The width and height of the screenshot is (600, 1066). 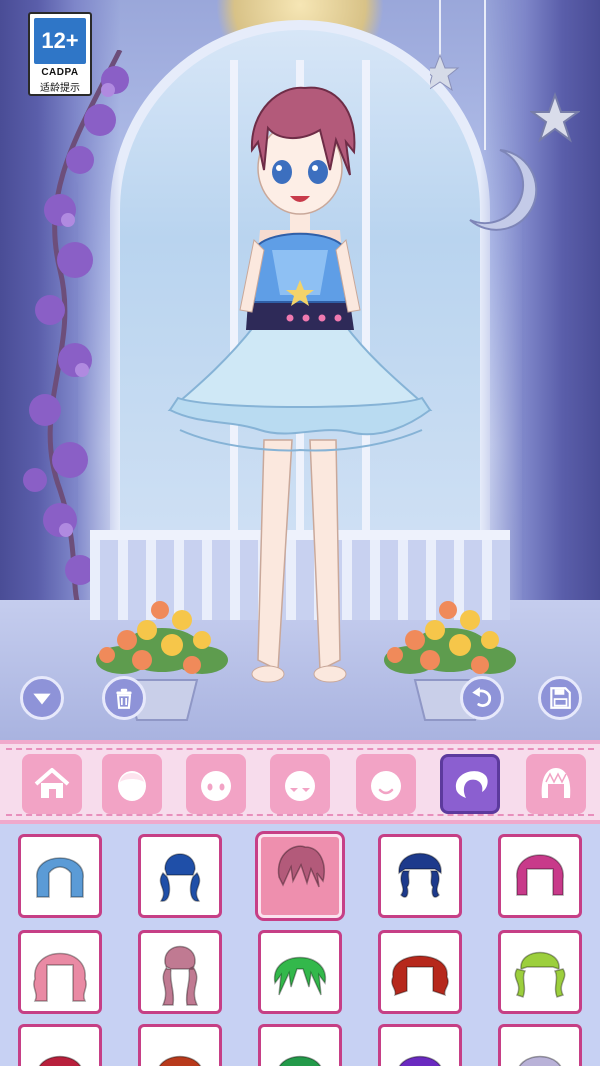 I want to click on undo-button, so click(x=482, y=698).